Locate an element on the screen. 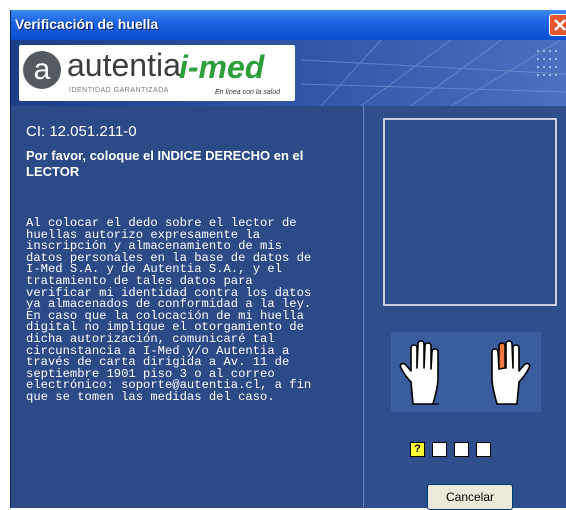 The height and width of the screenshot is (510, 566). title-bar: Verificación de huella is located at coordinates (288, 25).